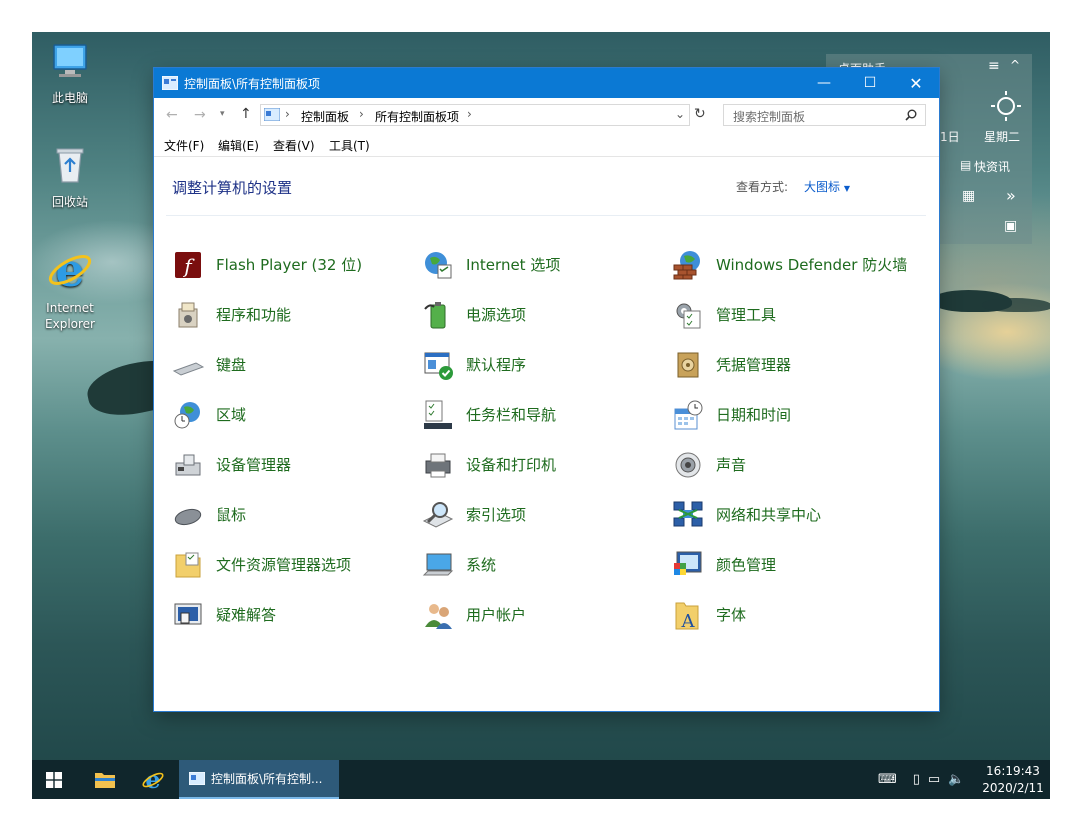  Describe the element at coordinates (1015, 65) in the screenshot. I see `collapse-icon: ^` at that location.